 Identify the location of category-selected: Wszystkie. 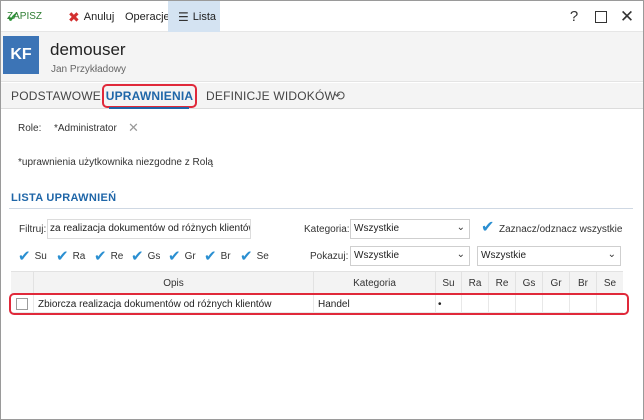
(376, 228).